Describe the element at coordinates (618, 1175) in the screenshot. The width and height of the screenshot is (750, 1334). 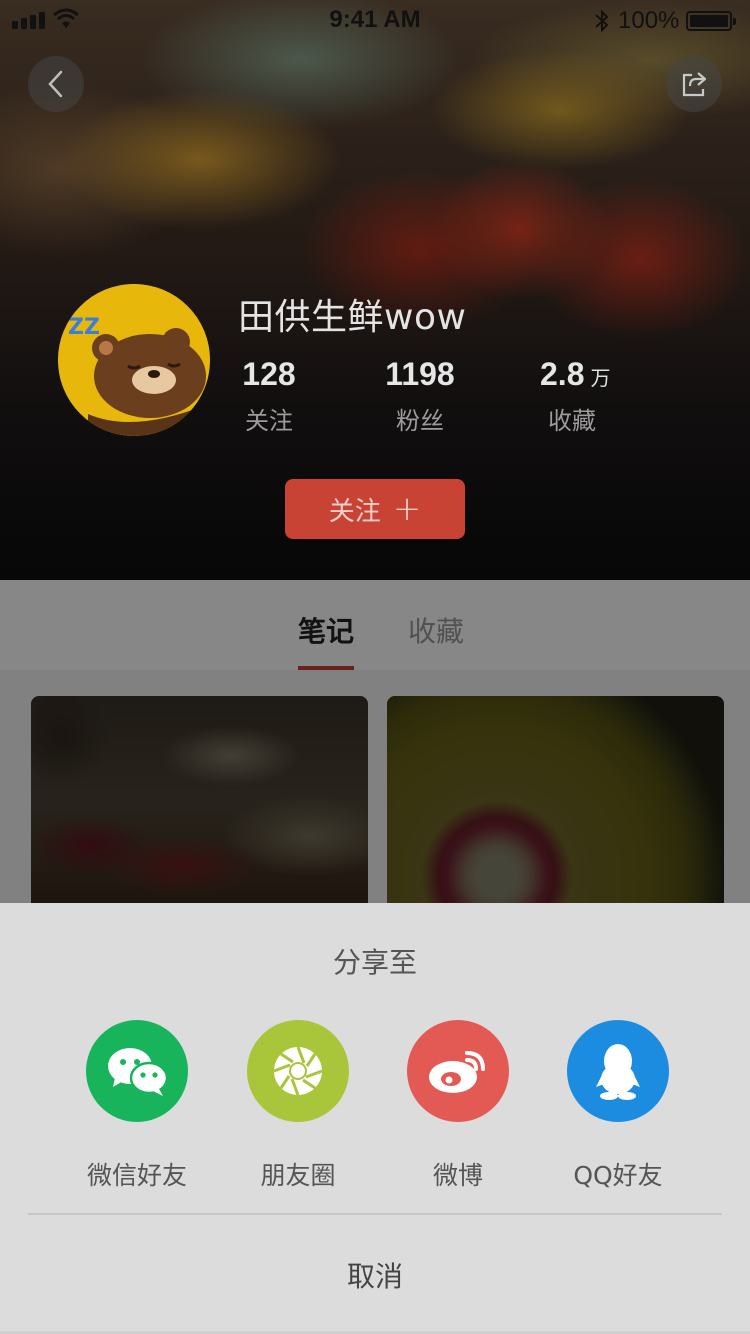
I see `share-qq-label: QQ好友` at that location.